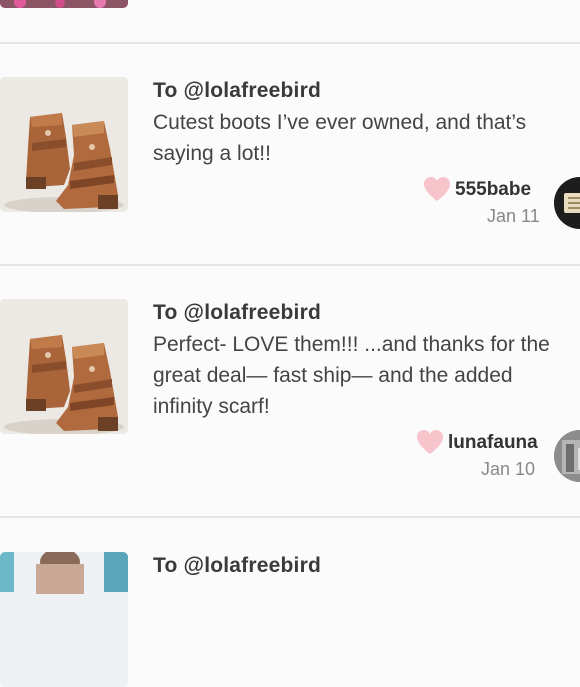 The height and width of the screenshot is (687, 580). Describe the element at coordinates (508, 469) in the screenshot. I see `review-date: Jan 10` at that location.